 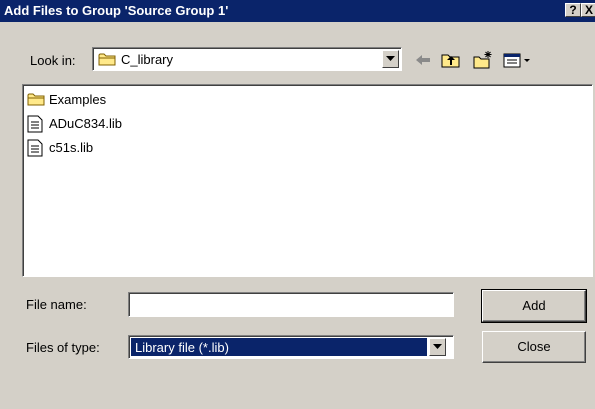 What do you see at coordinates (297, 11) in the screenshot?
I see `title-bar: Add Files to Group 'Source Group 1' ? X` at bounding box center [297, 11].